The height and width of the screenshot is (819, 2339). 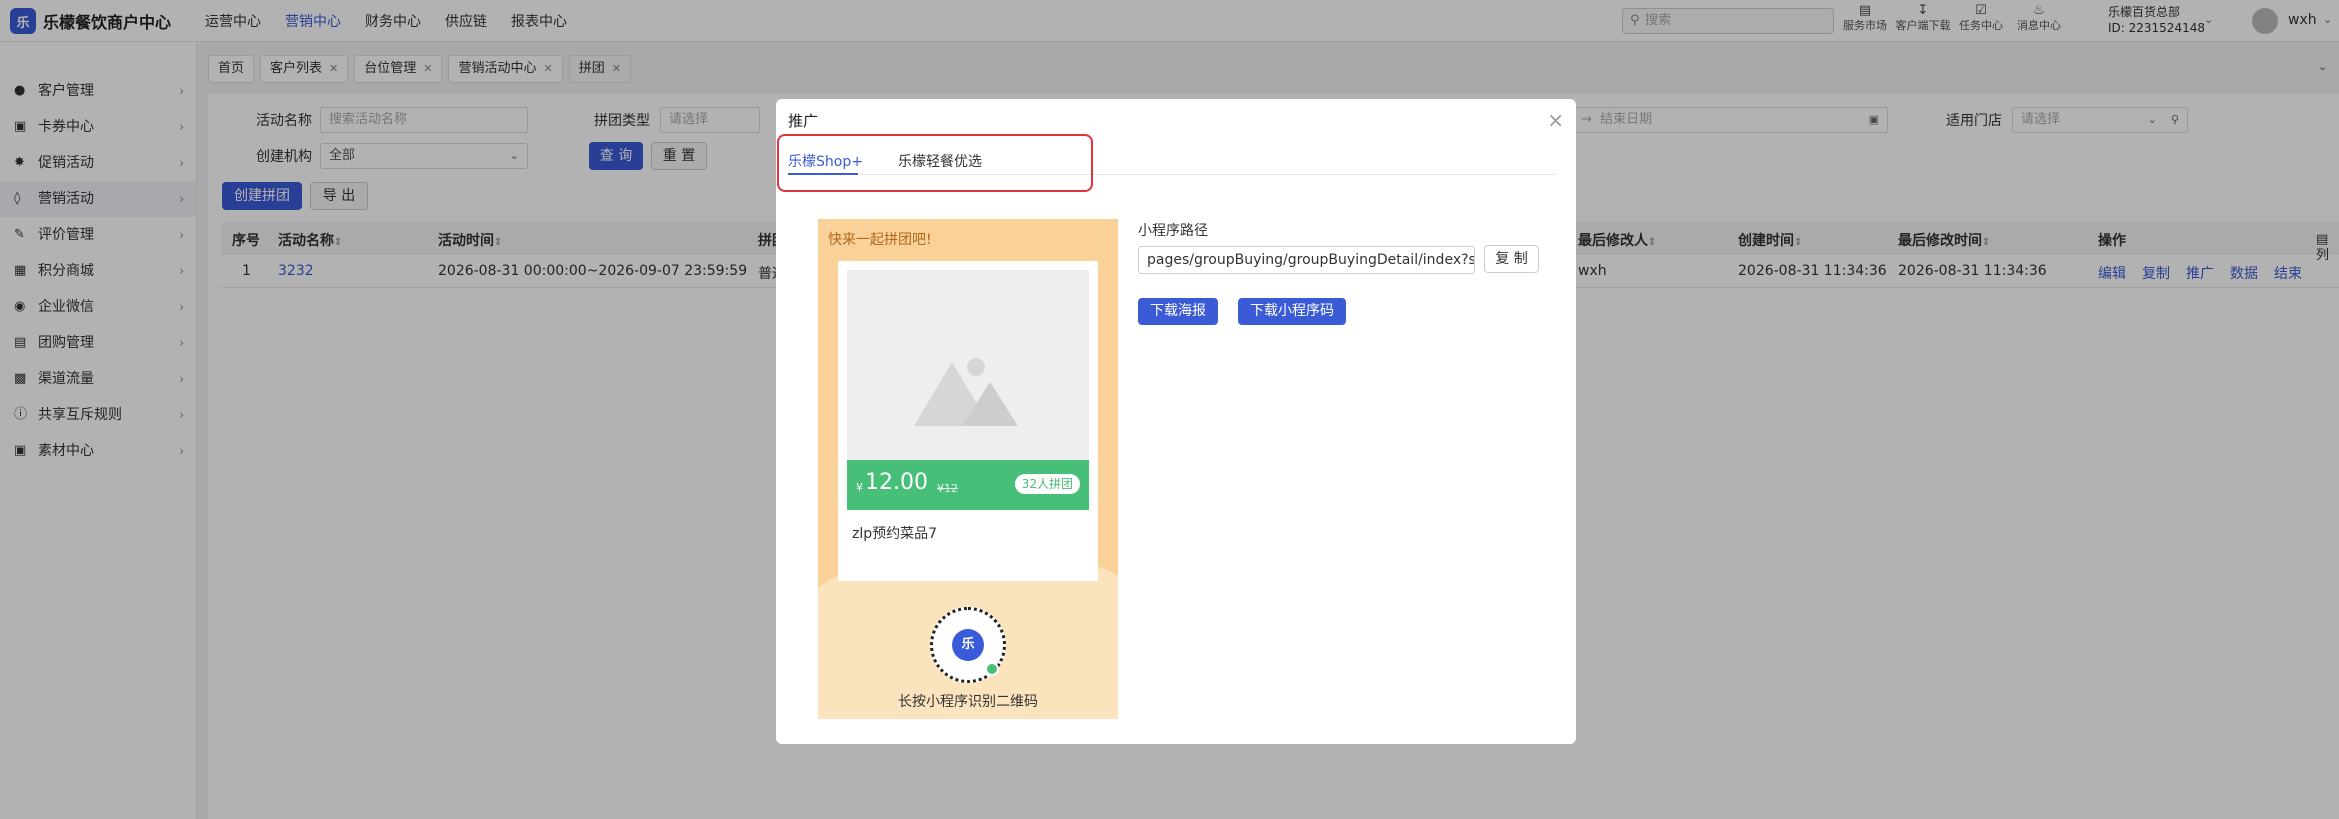 I want to click on poster-header: 快来一起拼团吧!, so click(x=880, y=240).